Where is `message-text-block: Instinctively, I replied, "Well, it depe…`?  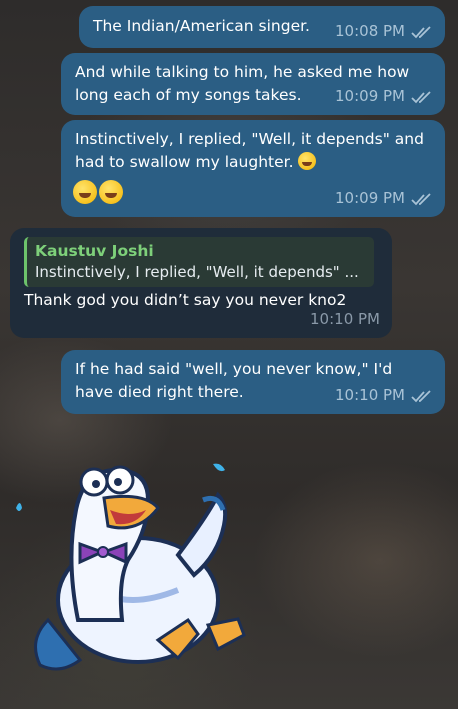
message-text-block: Instinctively, I replied, "Well, it depe… is located at coordinates (253, 151).